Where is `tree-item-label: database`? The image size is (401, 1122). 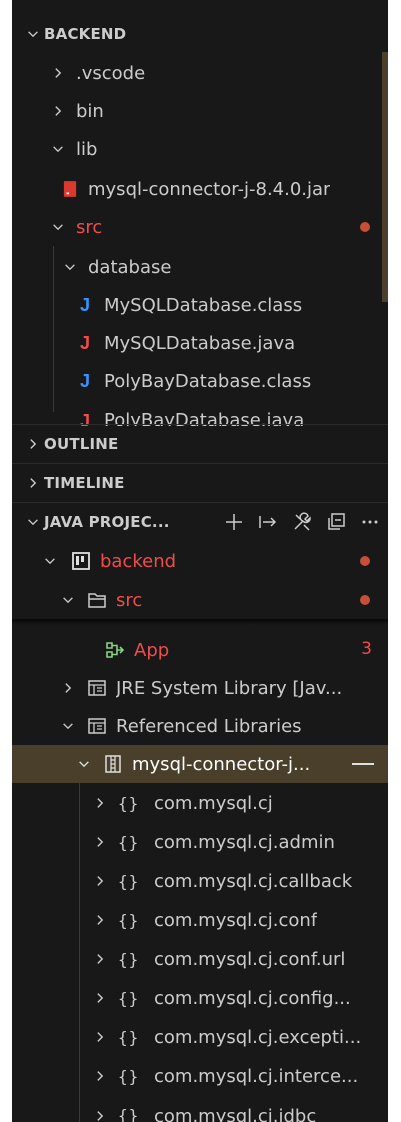 tree-item-label: database is located at coordinates (130, 267).